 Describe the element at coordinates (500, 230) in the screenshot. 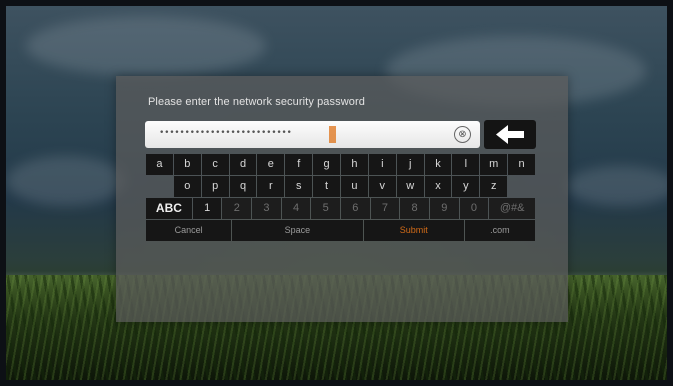

I see `dot-com-key: .com` at that location.